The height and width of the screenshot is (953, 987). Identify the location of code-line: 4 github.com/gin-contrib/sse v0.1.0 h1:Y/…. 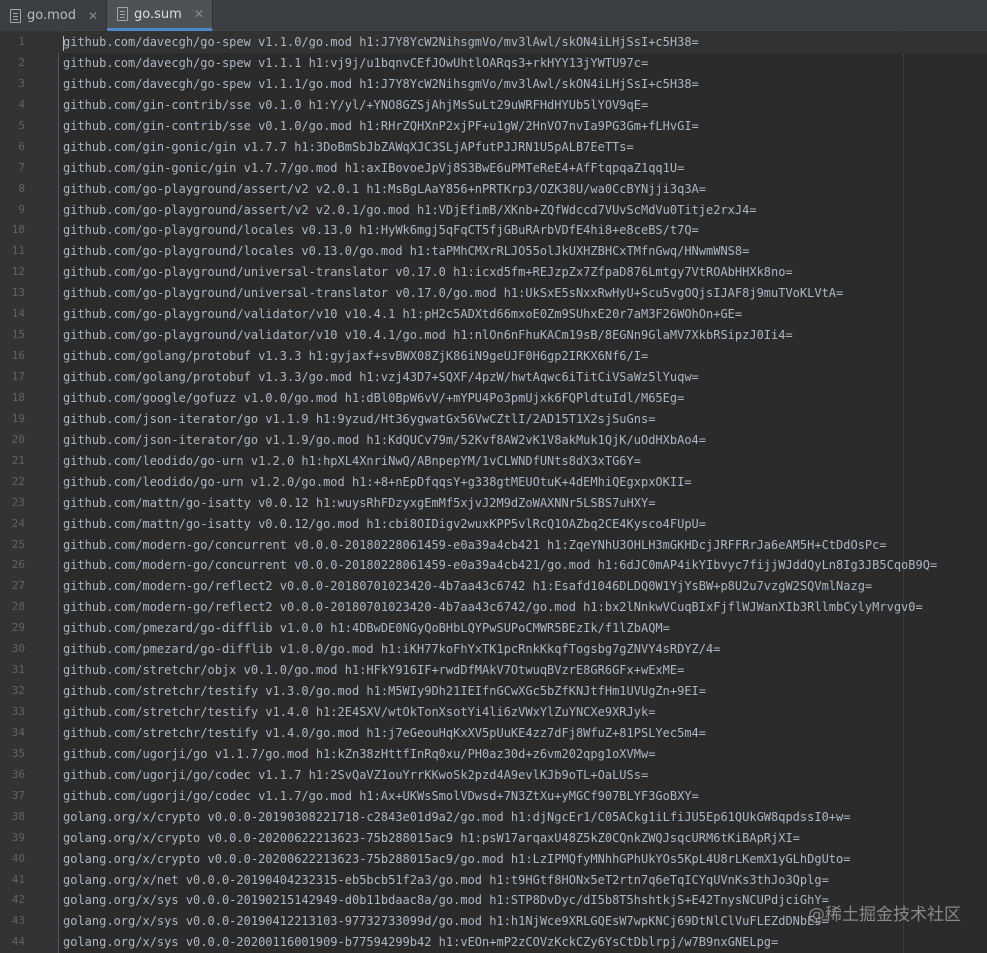
(493, 105).